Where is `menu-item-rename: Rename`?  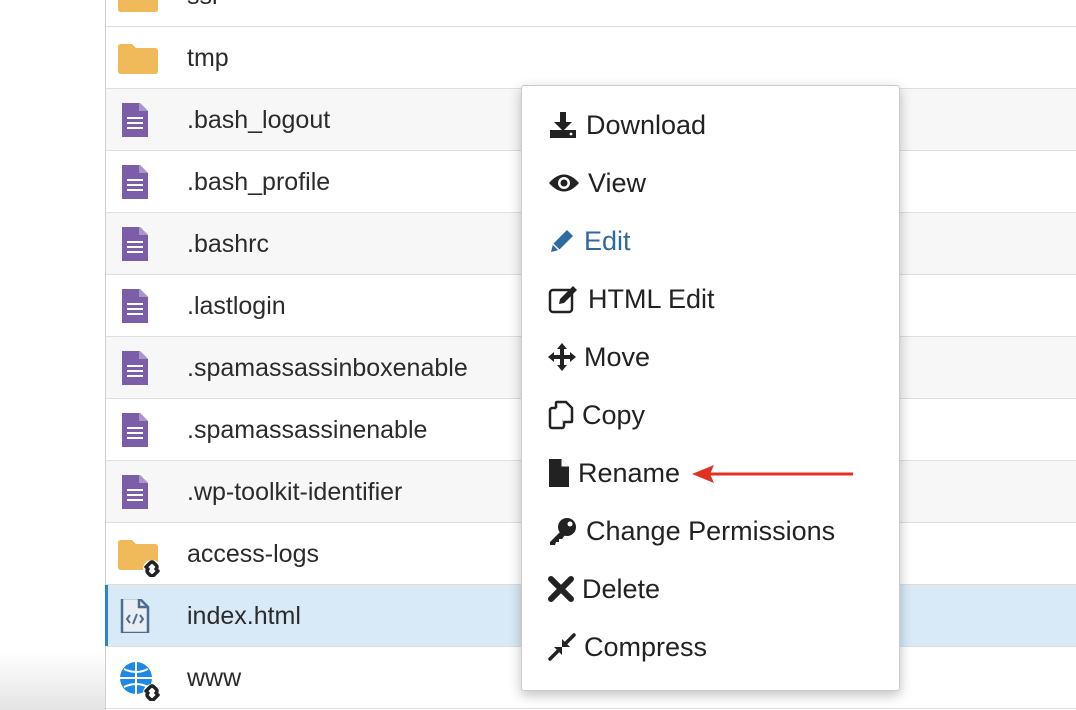 menu-item-rename: Rename is located at coordinates (614, 473).